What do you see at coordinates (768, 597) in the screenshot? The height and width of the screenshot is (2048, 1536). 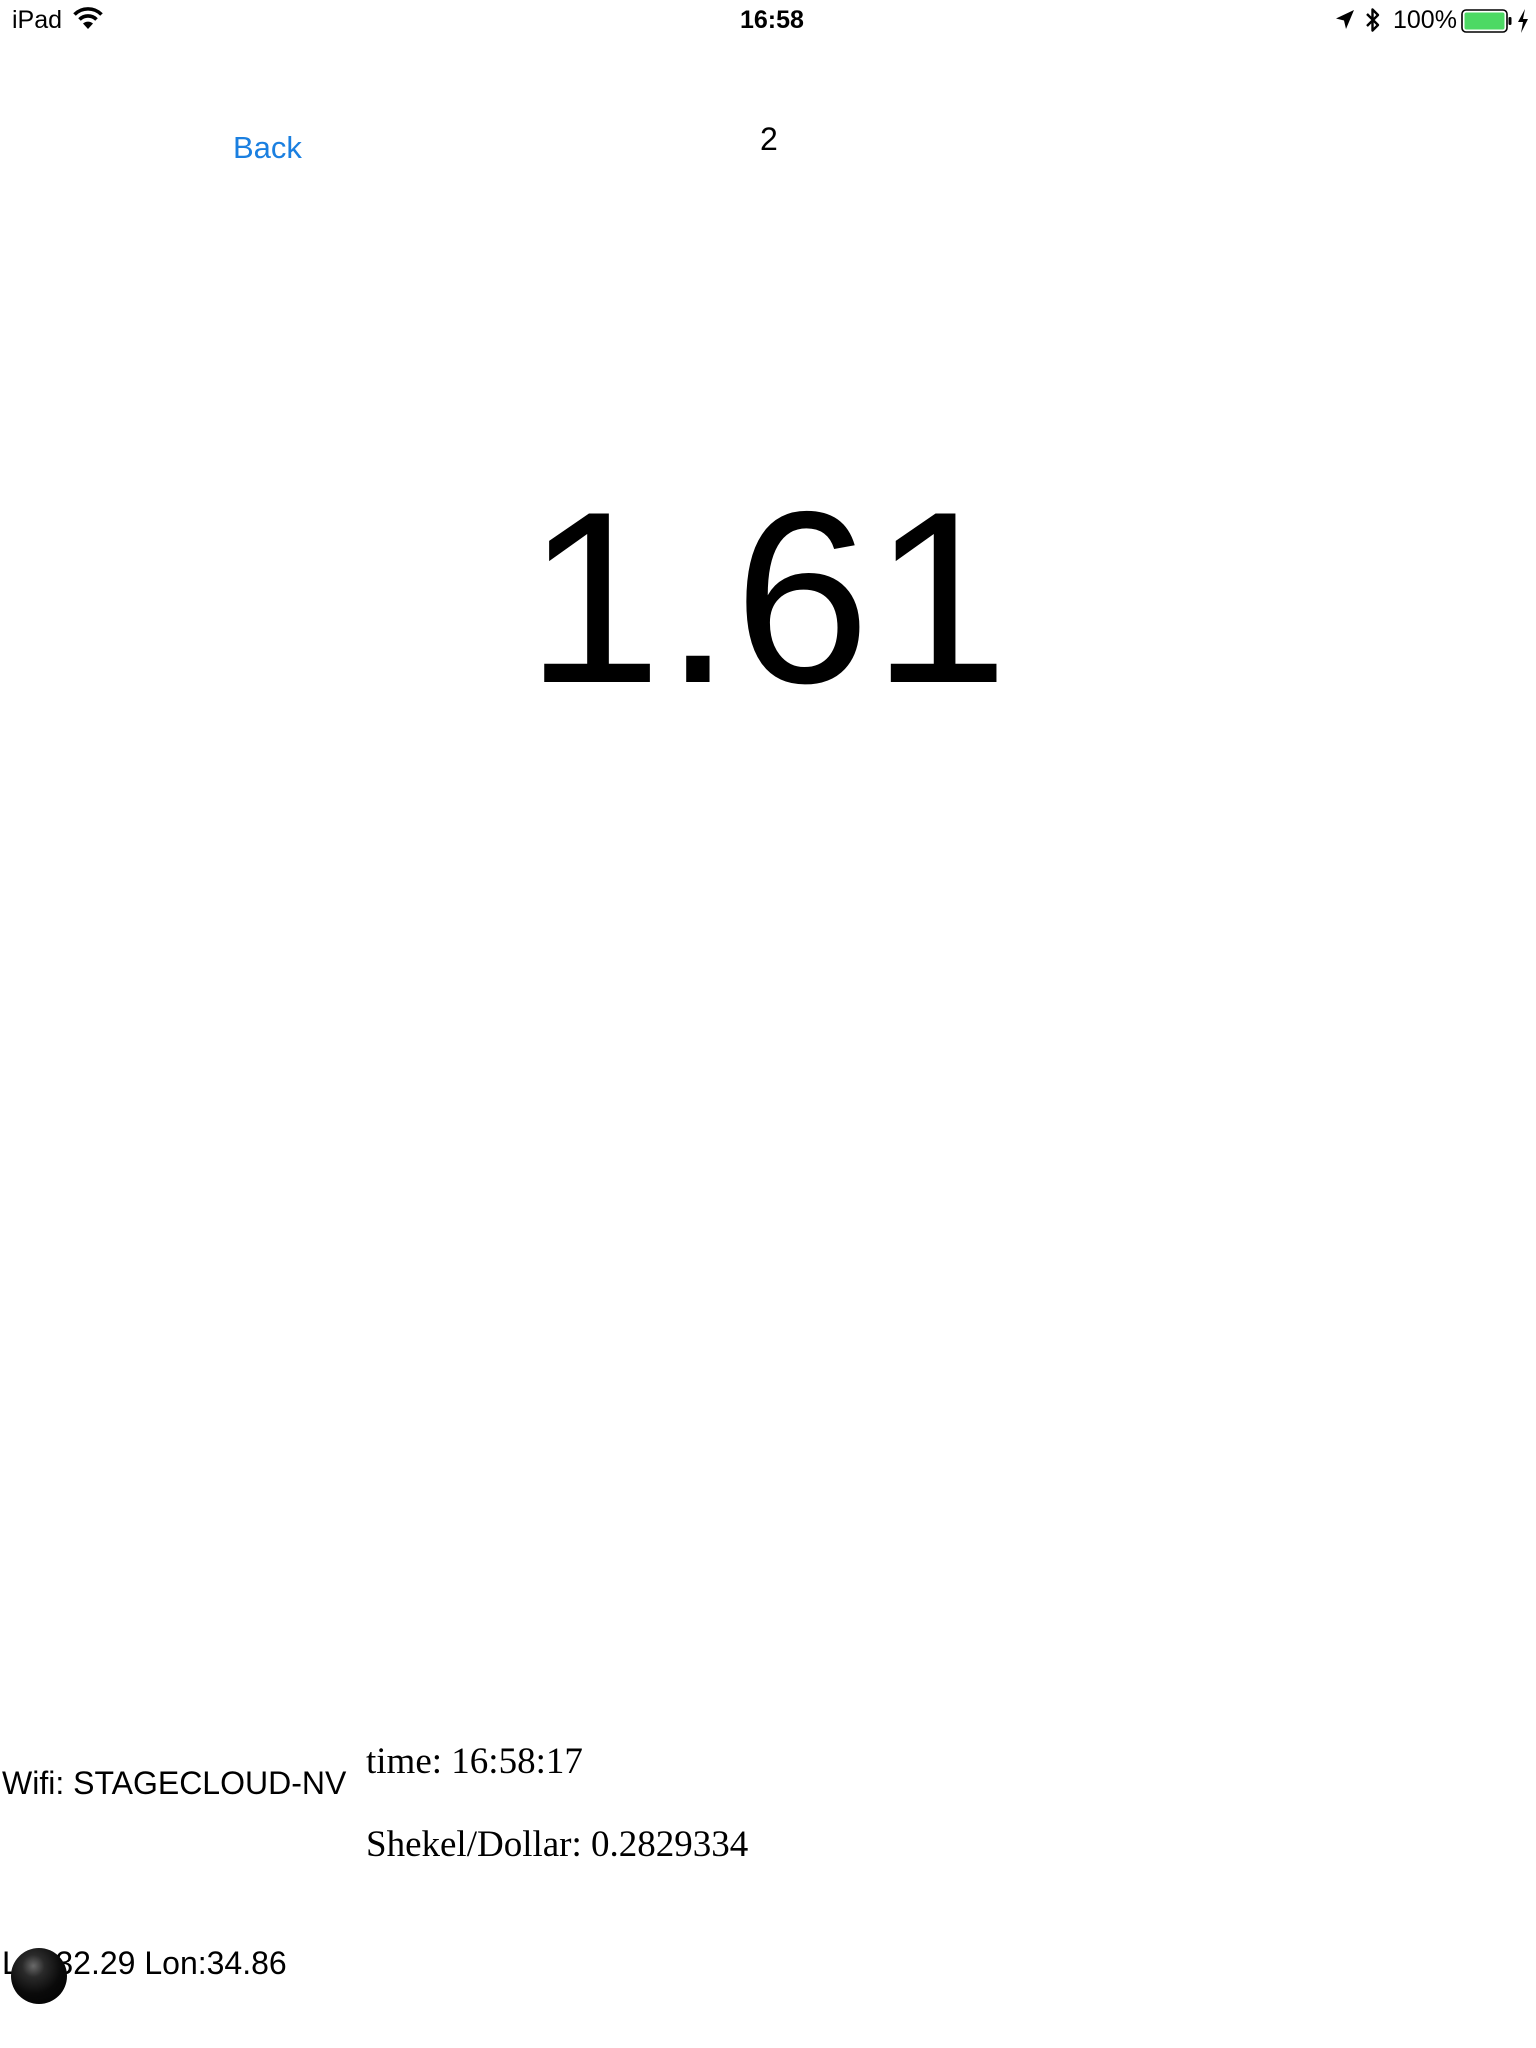 I see `main-value: 1.61` at bounding box center [768, 597].